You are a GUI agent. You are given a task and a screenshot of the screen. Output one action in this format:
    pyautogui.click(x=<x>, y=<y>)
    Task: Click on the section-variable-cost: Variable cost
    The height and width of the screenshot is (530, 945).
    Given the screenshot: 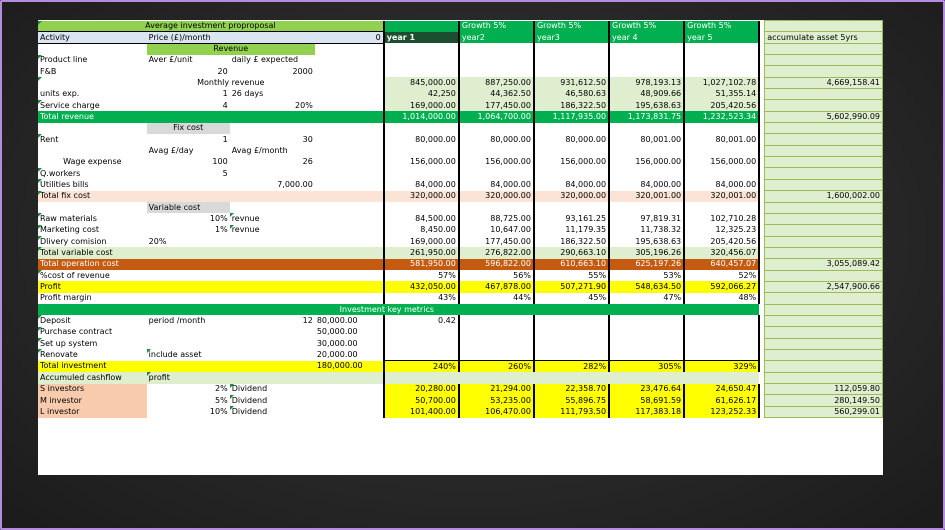 What is the action you would take?
    pyautogui.click(x=188, y=208)
    